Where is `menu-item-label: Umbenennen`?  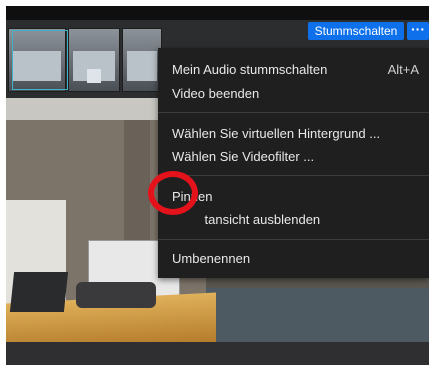 menu-item-label: Umbenennen is located at coordinates (211, 258).